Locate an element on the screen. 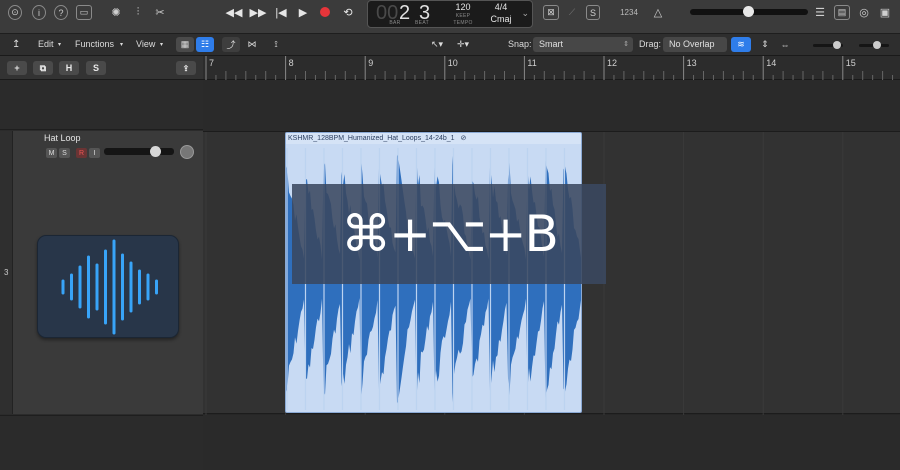  back-arrow-icon: ↥ is located at coordinates (16, 44).